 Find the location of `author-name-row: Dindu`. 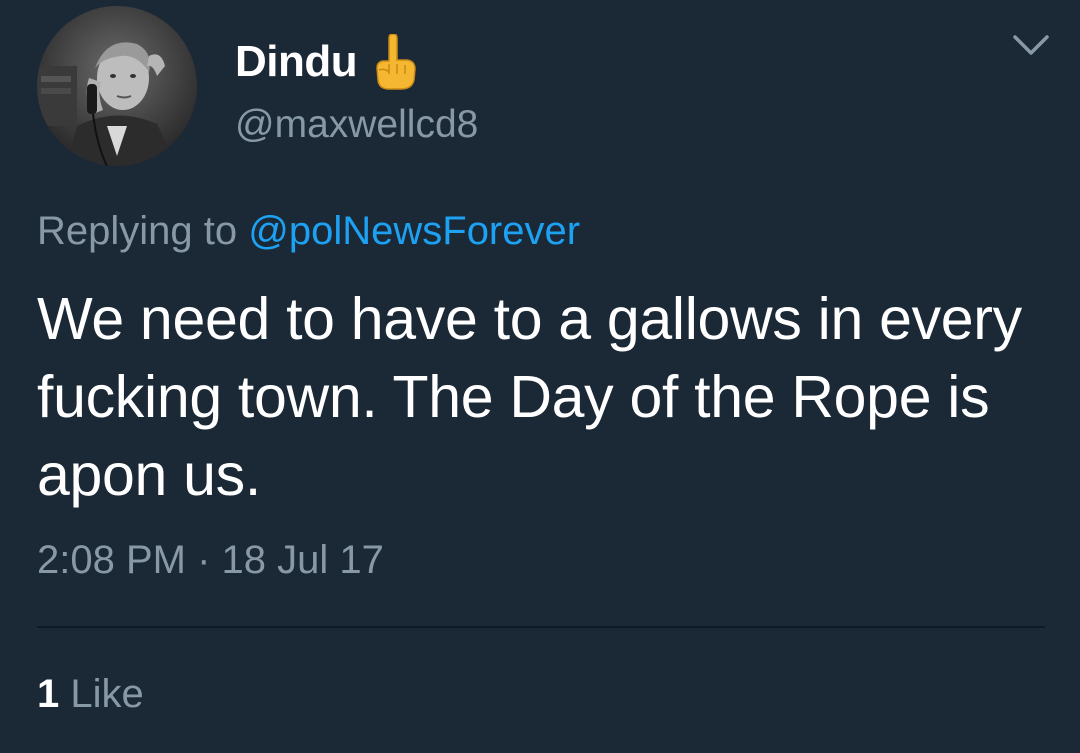

author-name-row: Dindu is located at coordinates (326, 61).